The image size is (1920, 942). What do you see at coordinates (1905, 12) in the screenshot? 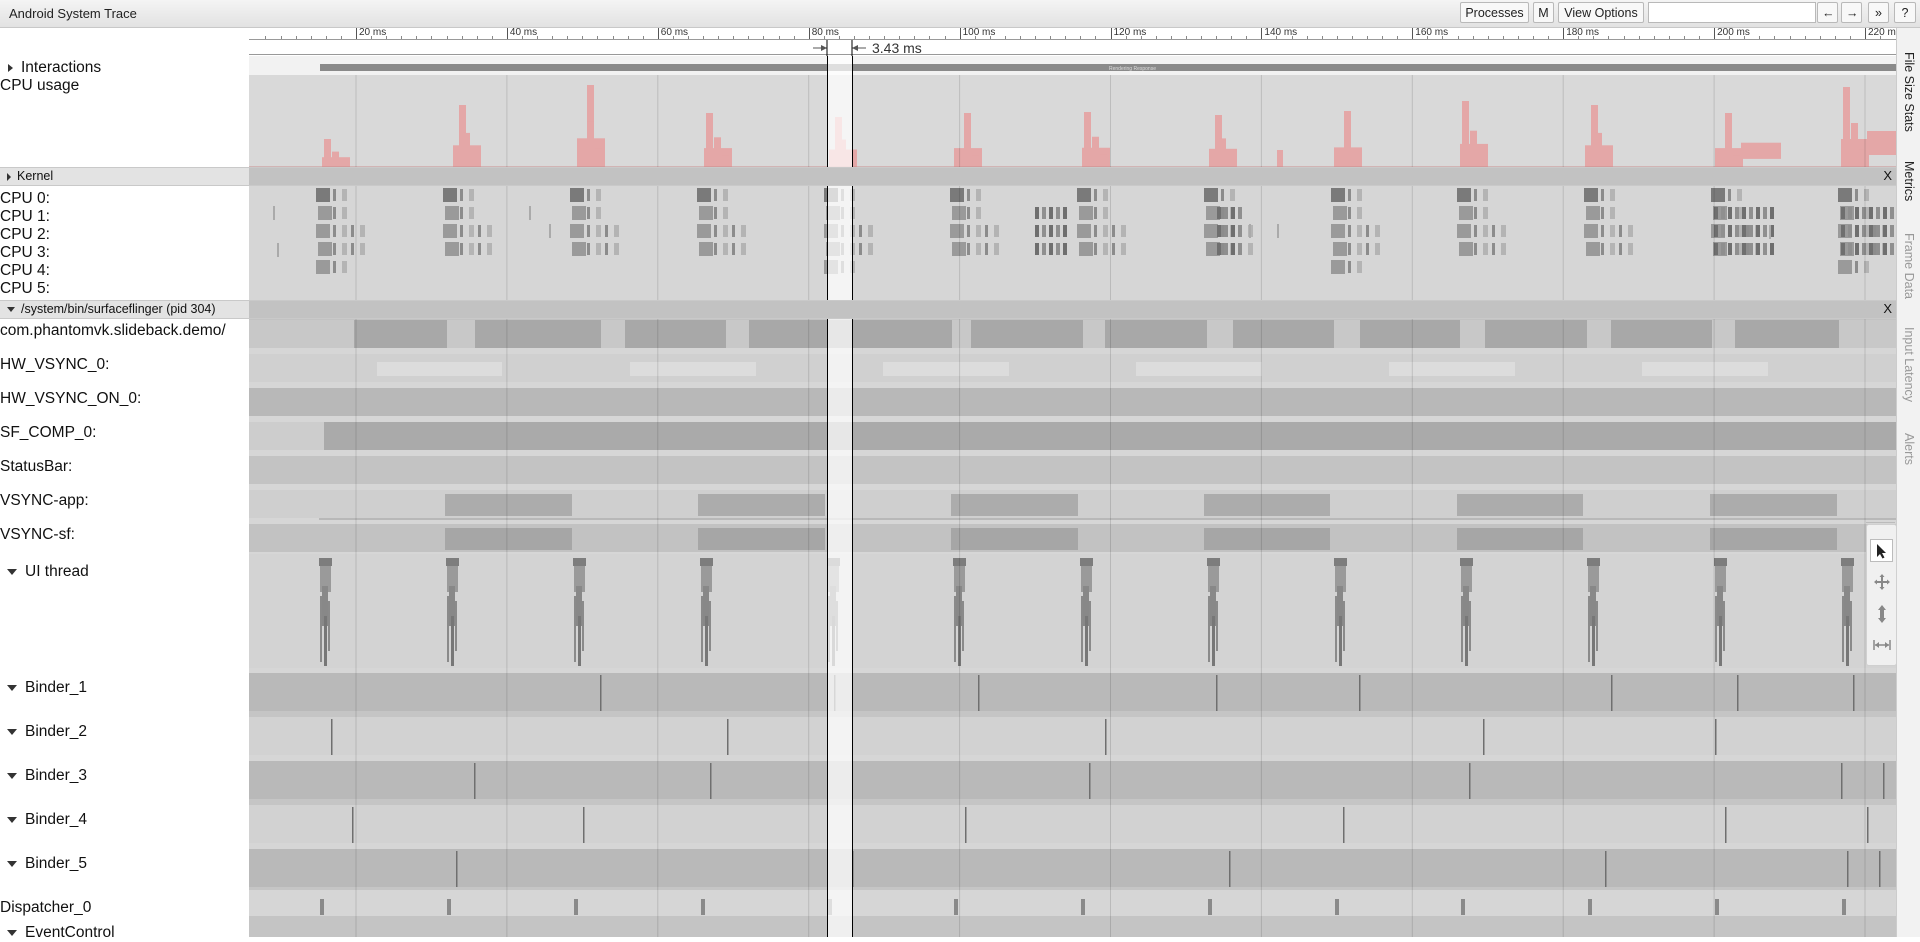
I see `help-button: ?` at bounding box center [1905, 12].